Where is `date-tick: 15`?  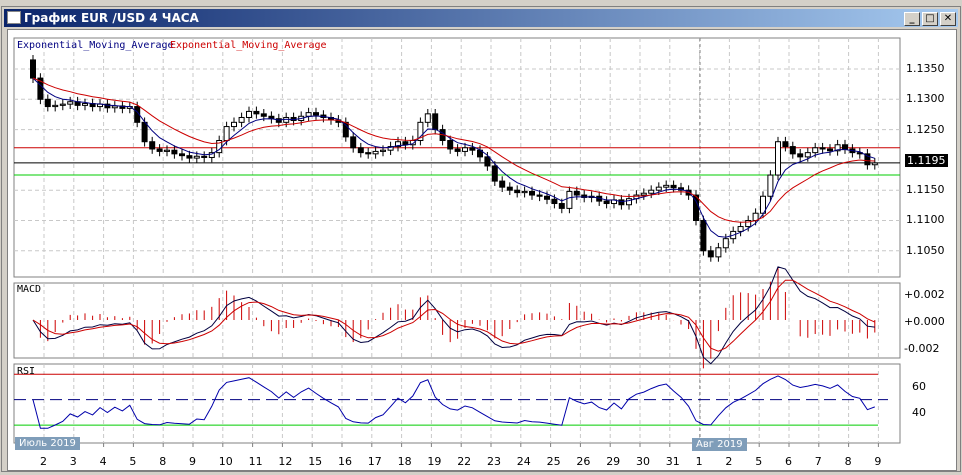
date-tick: 15 is located at coordinates (315, 461).